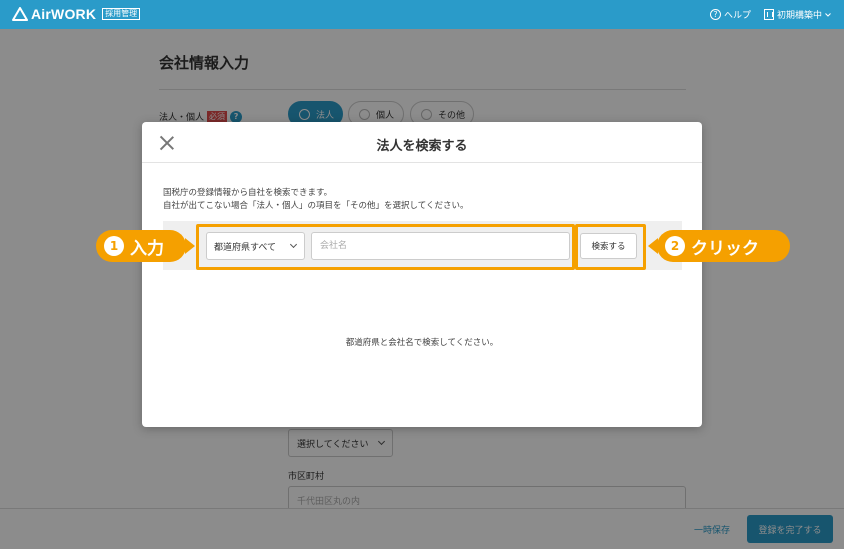 The height and width of the screenshot is (549, 844). I want to click on step2-callout: 2 クリック, so click(719, 246).